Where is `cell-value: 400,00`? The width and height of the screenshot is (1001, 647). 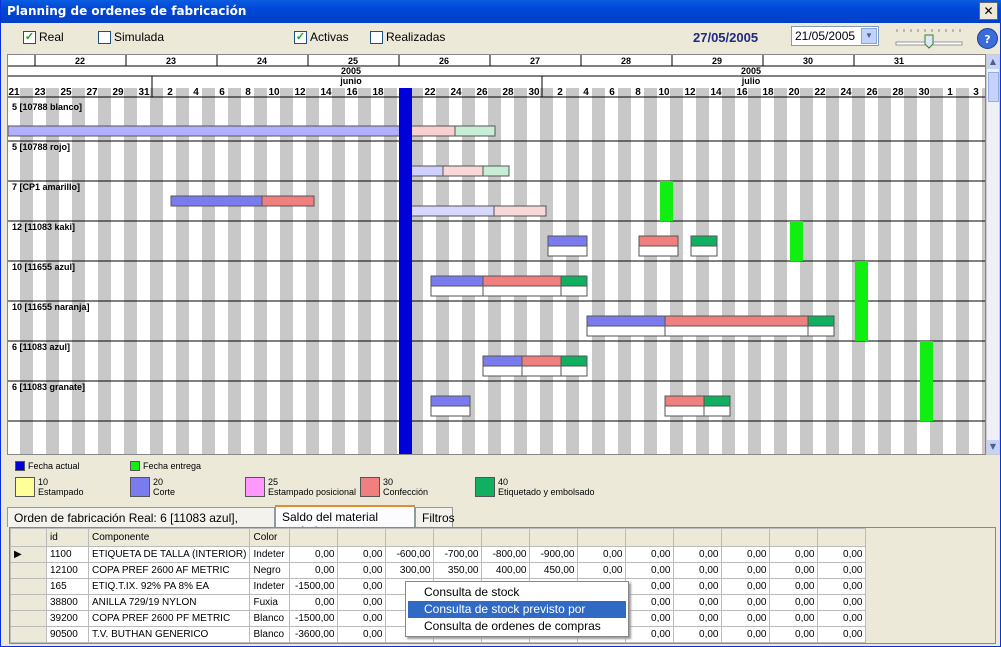 cell-value: 400,00 is located at coordinates (506, 570).